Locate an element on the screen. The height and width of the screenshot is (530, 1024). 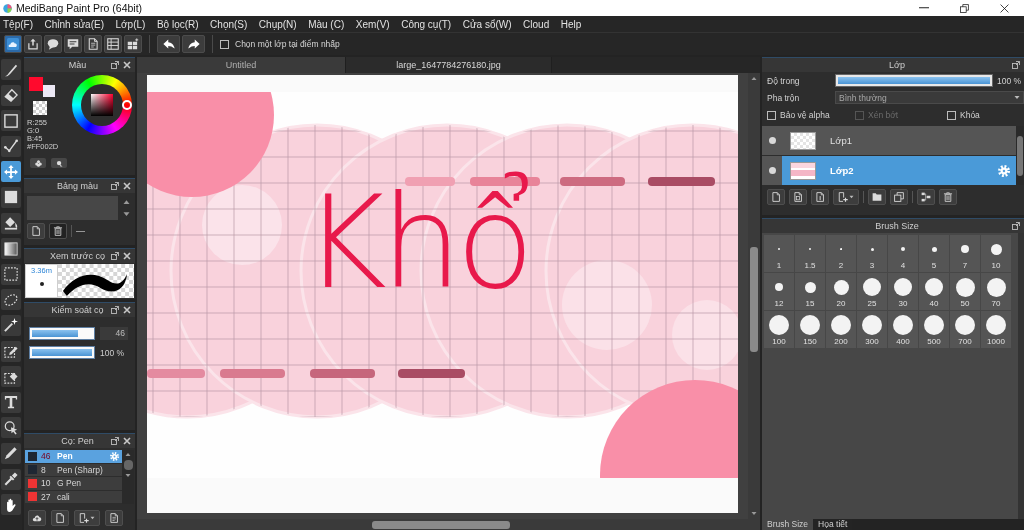
new-palette-button is located at coordinates (36, 231).